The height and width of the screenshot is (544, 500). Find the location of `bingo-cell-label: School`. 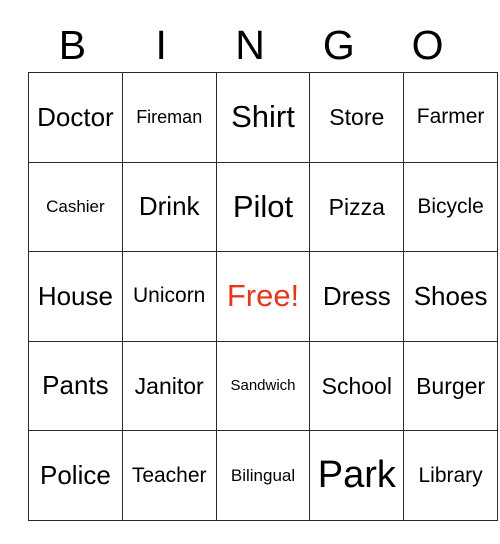

bingo-cell-label: School is located at coordinates (356, 386).